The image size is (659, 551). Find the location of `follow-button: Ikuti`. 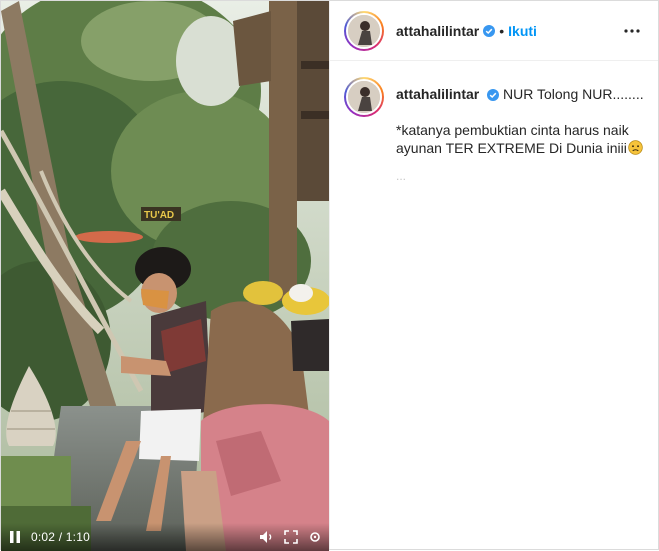

follow-button: Ikuti is located at coordinates (522, 31).